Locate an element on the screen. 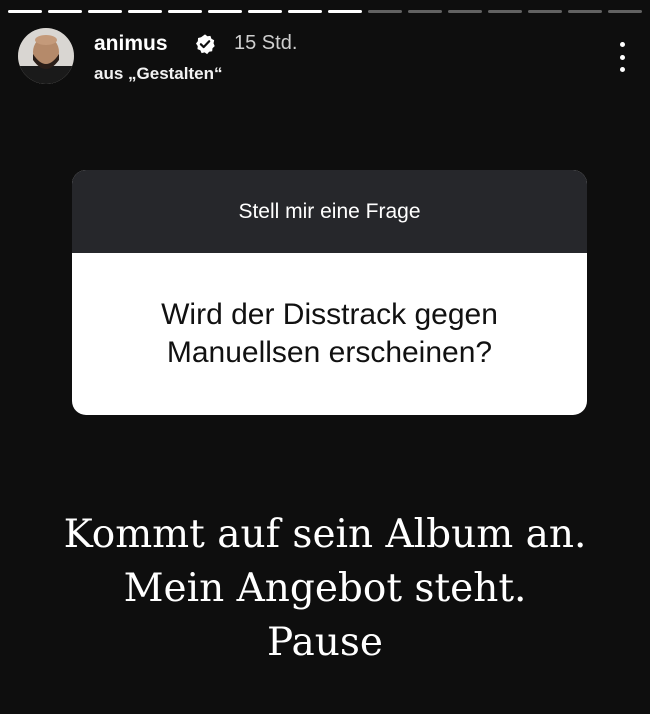 This screenshot has width=650, height=714. answer-line: Mein Angebot steht. is located at coordinates (325, 588).